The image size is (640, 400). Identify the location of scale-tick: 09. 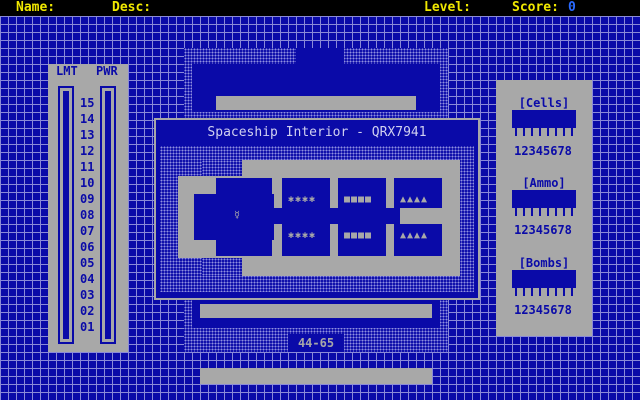
(87, 199).